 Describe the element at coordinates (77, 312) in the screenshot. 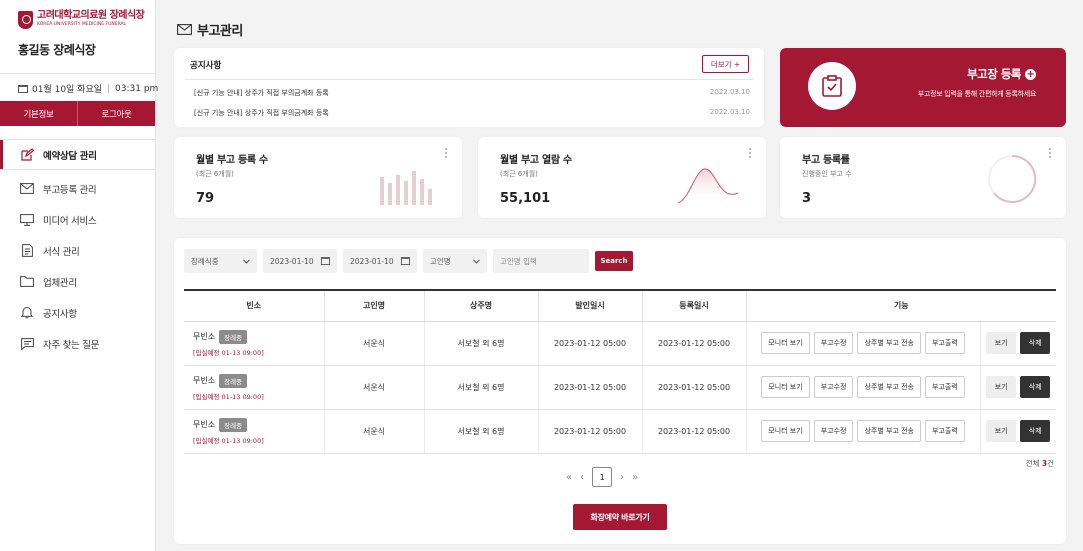

I see `sidebar-item-notice: 공지사항` at that location.